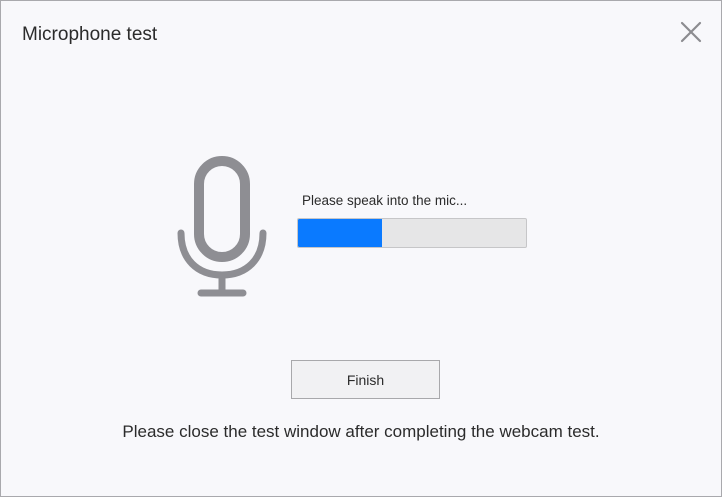 This screenshot has width=722, height=497. What do you see at coordinates (223, 227) in the screenshot?
I see `microphone-icon` at bounding box center [223, 227].